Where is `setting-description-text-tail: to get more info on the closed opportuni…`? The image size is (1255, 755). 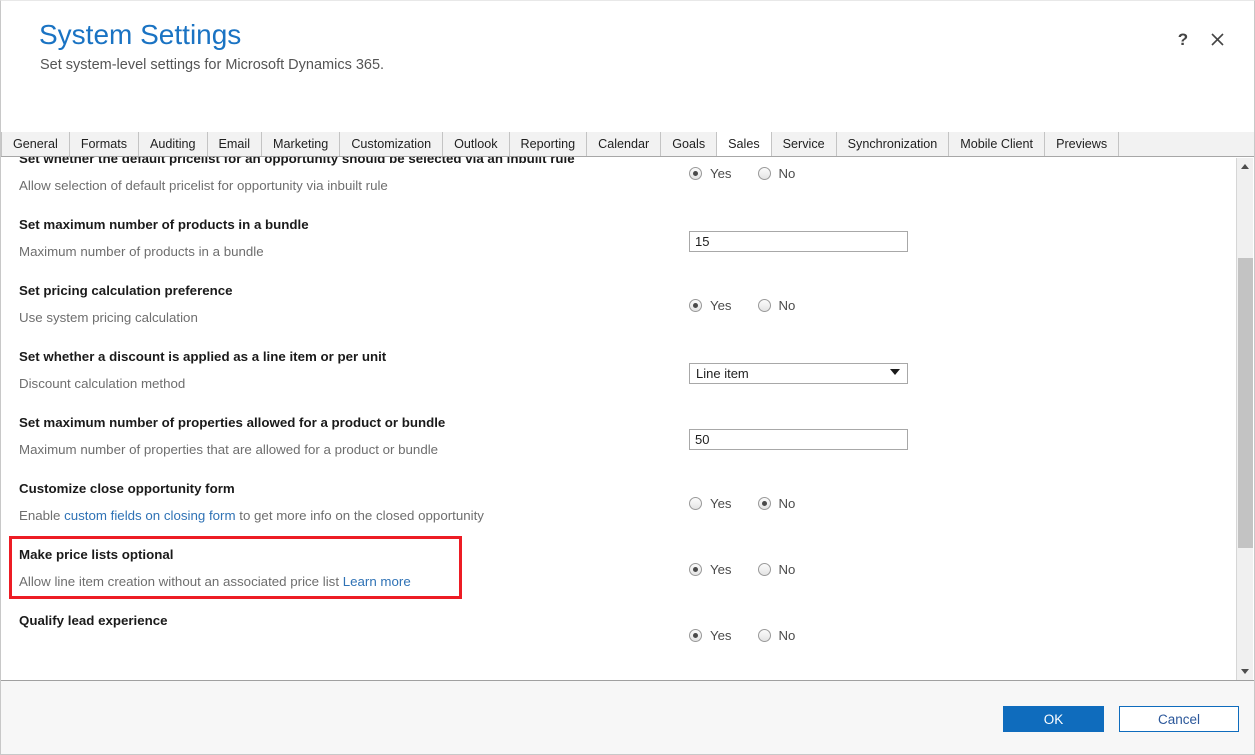
setting-description-text-tail: to get more info on the closed opportuni… is located at coordinates (359, 515).